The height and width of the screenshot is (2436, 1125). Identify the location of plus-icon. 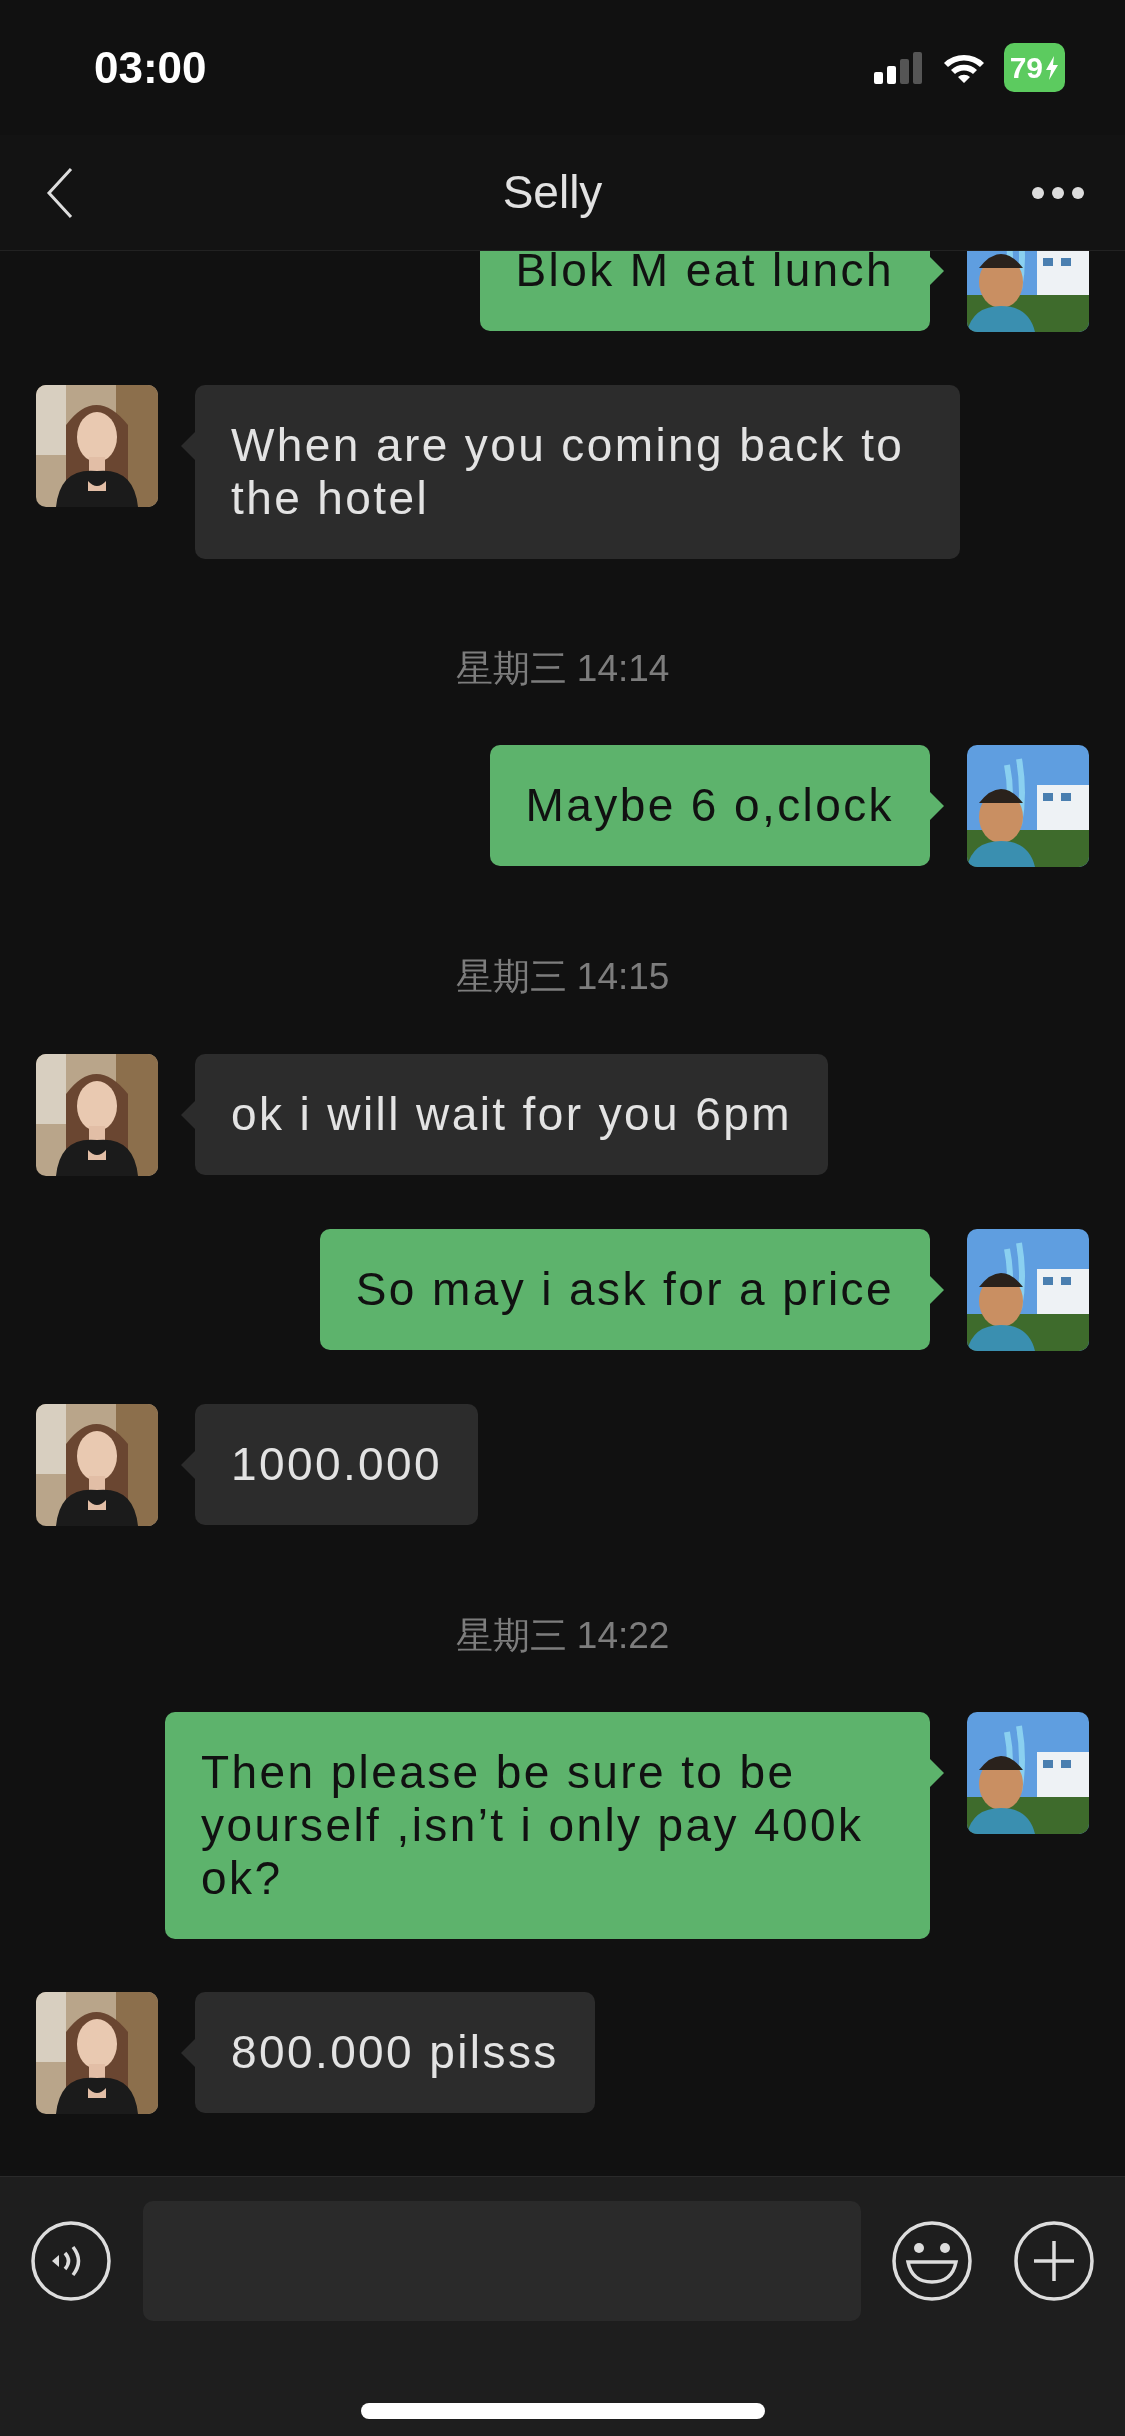
(1054, 2261).